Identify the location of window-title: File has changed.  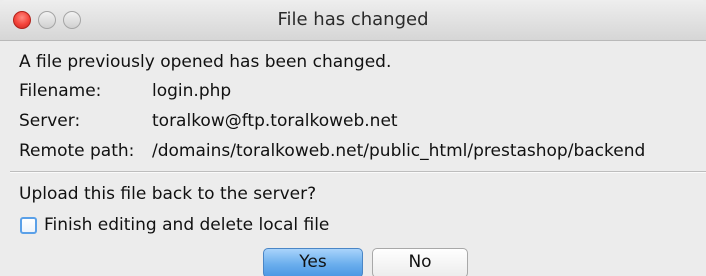
(353, 19).